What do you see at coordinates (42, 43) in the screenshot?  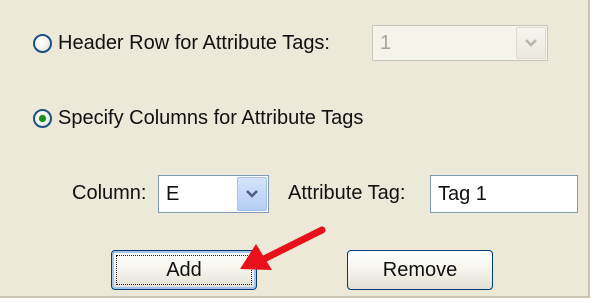 I see `header-row-radio` at bounding box center [42, 43].